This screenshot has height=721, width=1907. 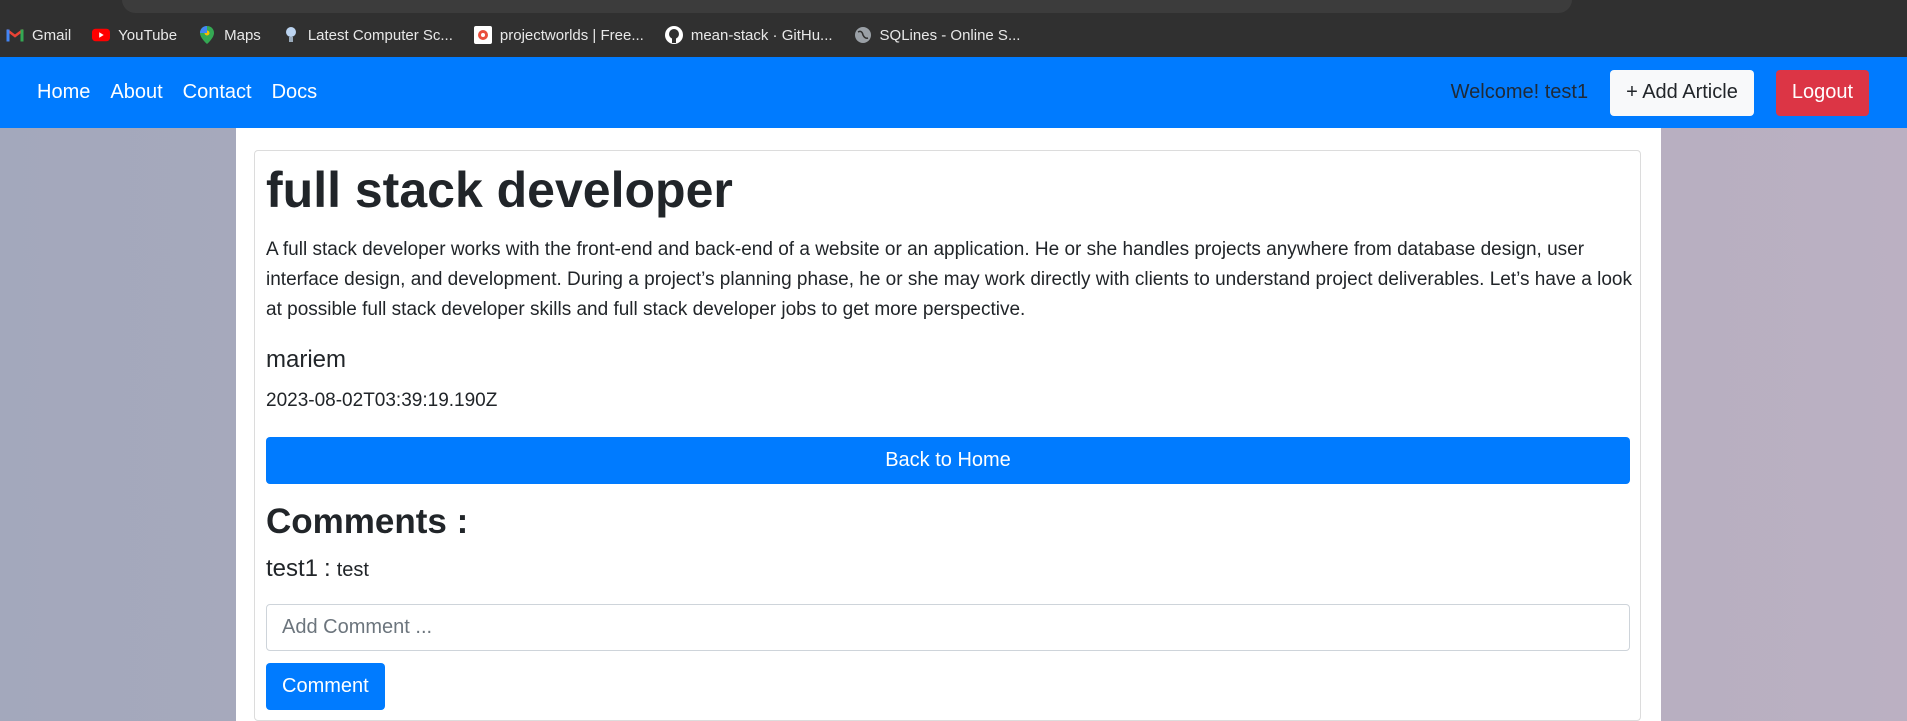 I want to click on bookmark-label: YouTube, so click(x=148, y=35).